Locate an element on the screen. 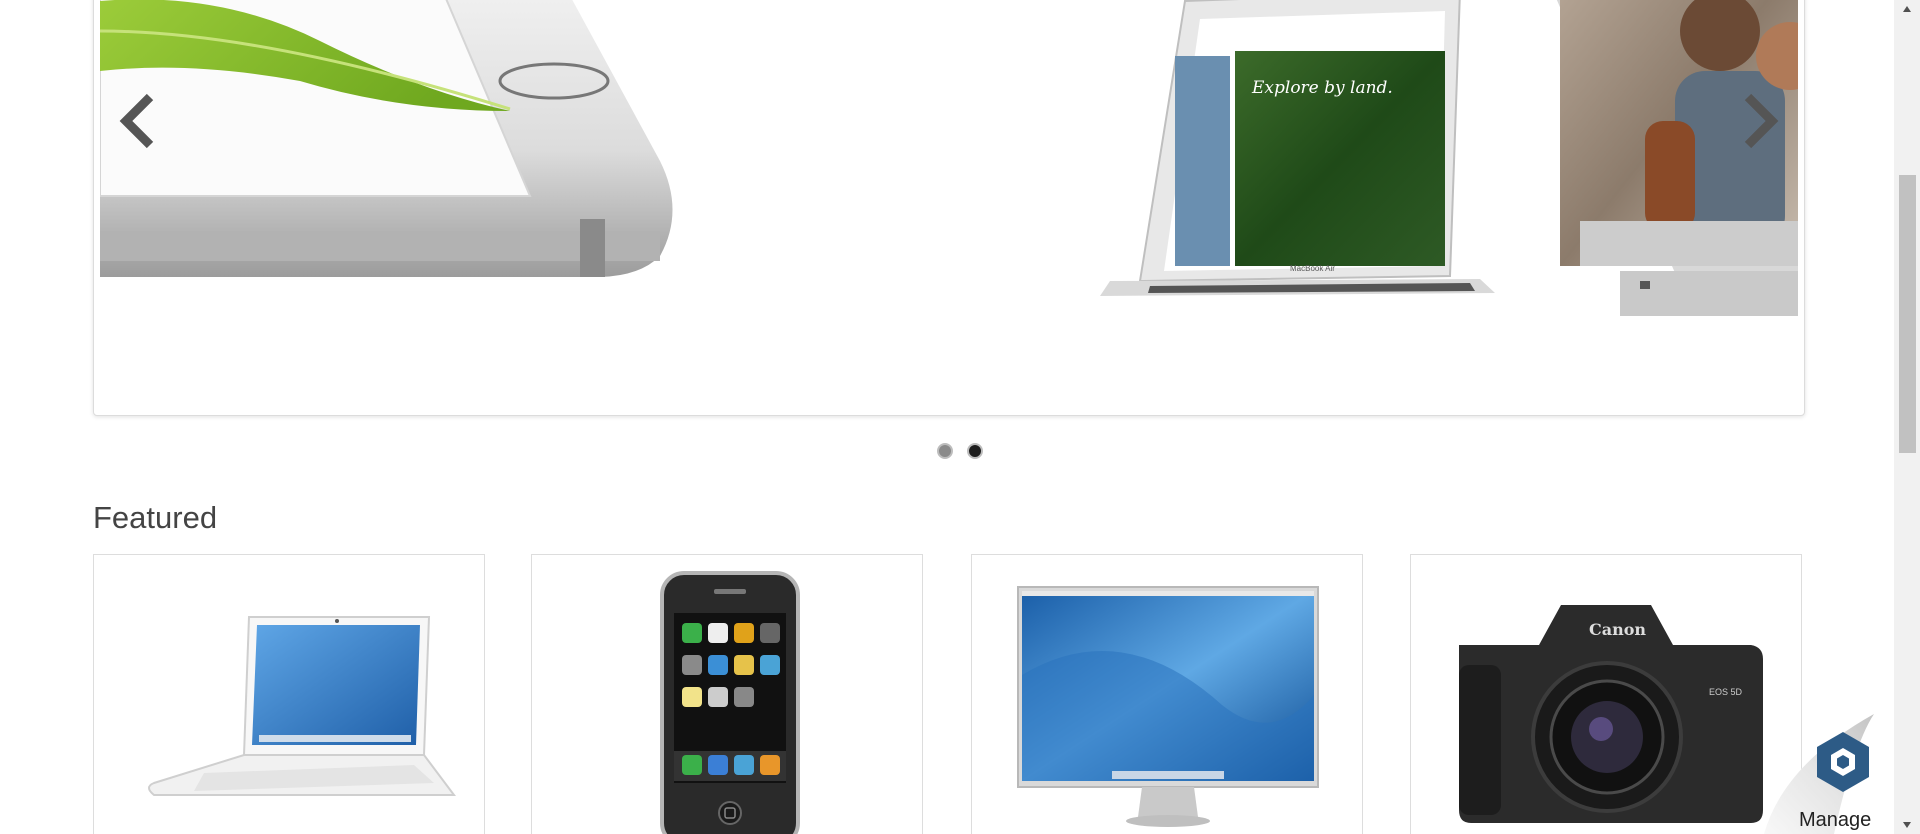 The image size is (1920, 834). scroll-up-button is located at coordinates (1907, 9).